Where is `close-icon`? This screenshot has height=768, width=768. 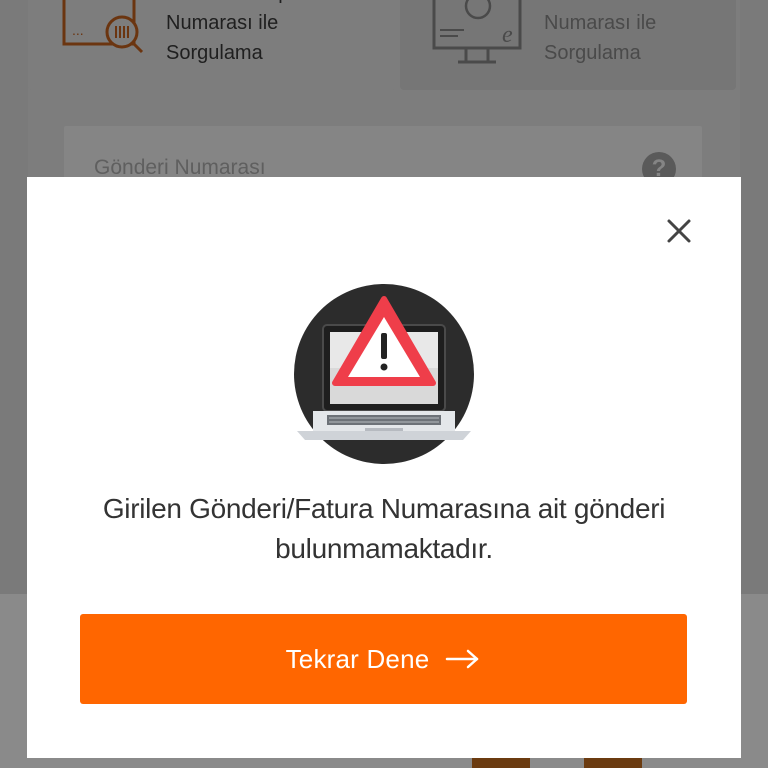 close-icon is located at coordinates (679, 231).